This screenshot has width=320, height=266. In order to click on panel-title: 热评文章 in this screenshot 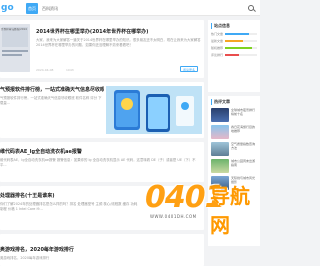, I will do `click(234, 102)`.